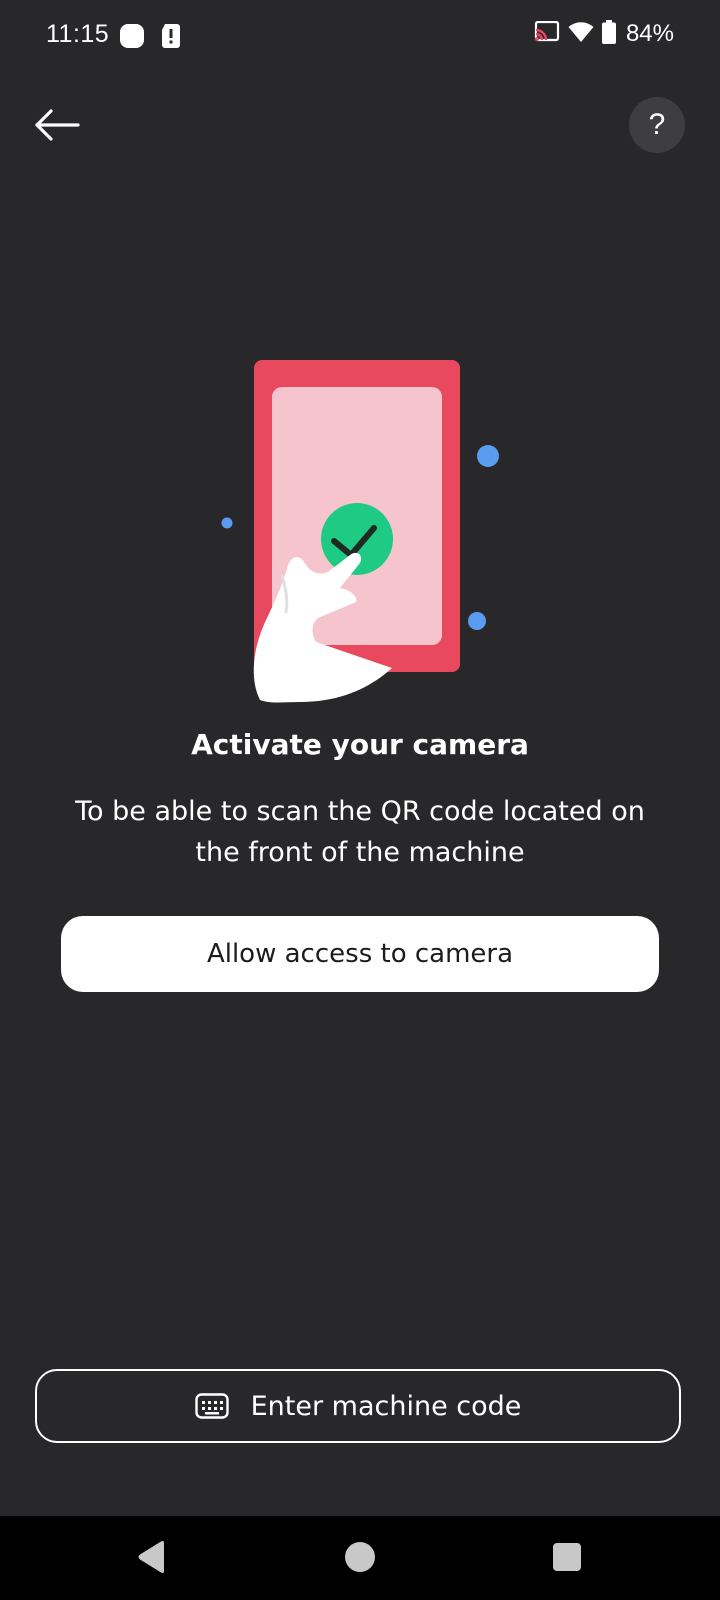 Image resolution: width=720 pixels, height=1600 pixels. What do you see at coordinates (132, 36) in the screenshot?
I see `notification-icon` at bounding box center [132, 36].